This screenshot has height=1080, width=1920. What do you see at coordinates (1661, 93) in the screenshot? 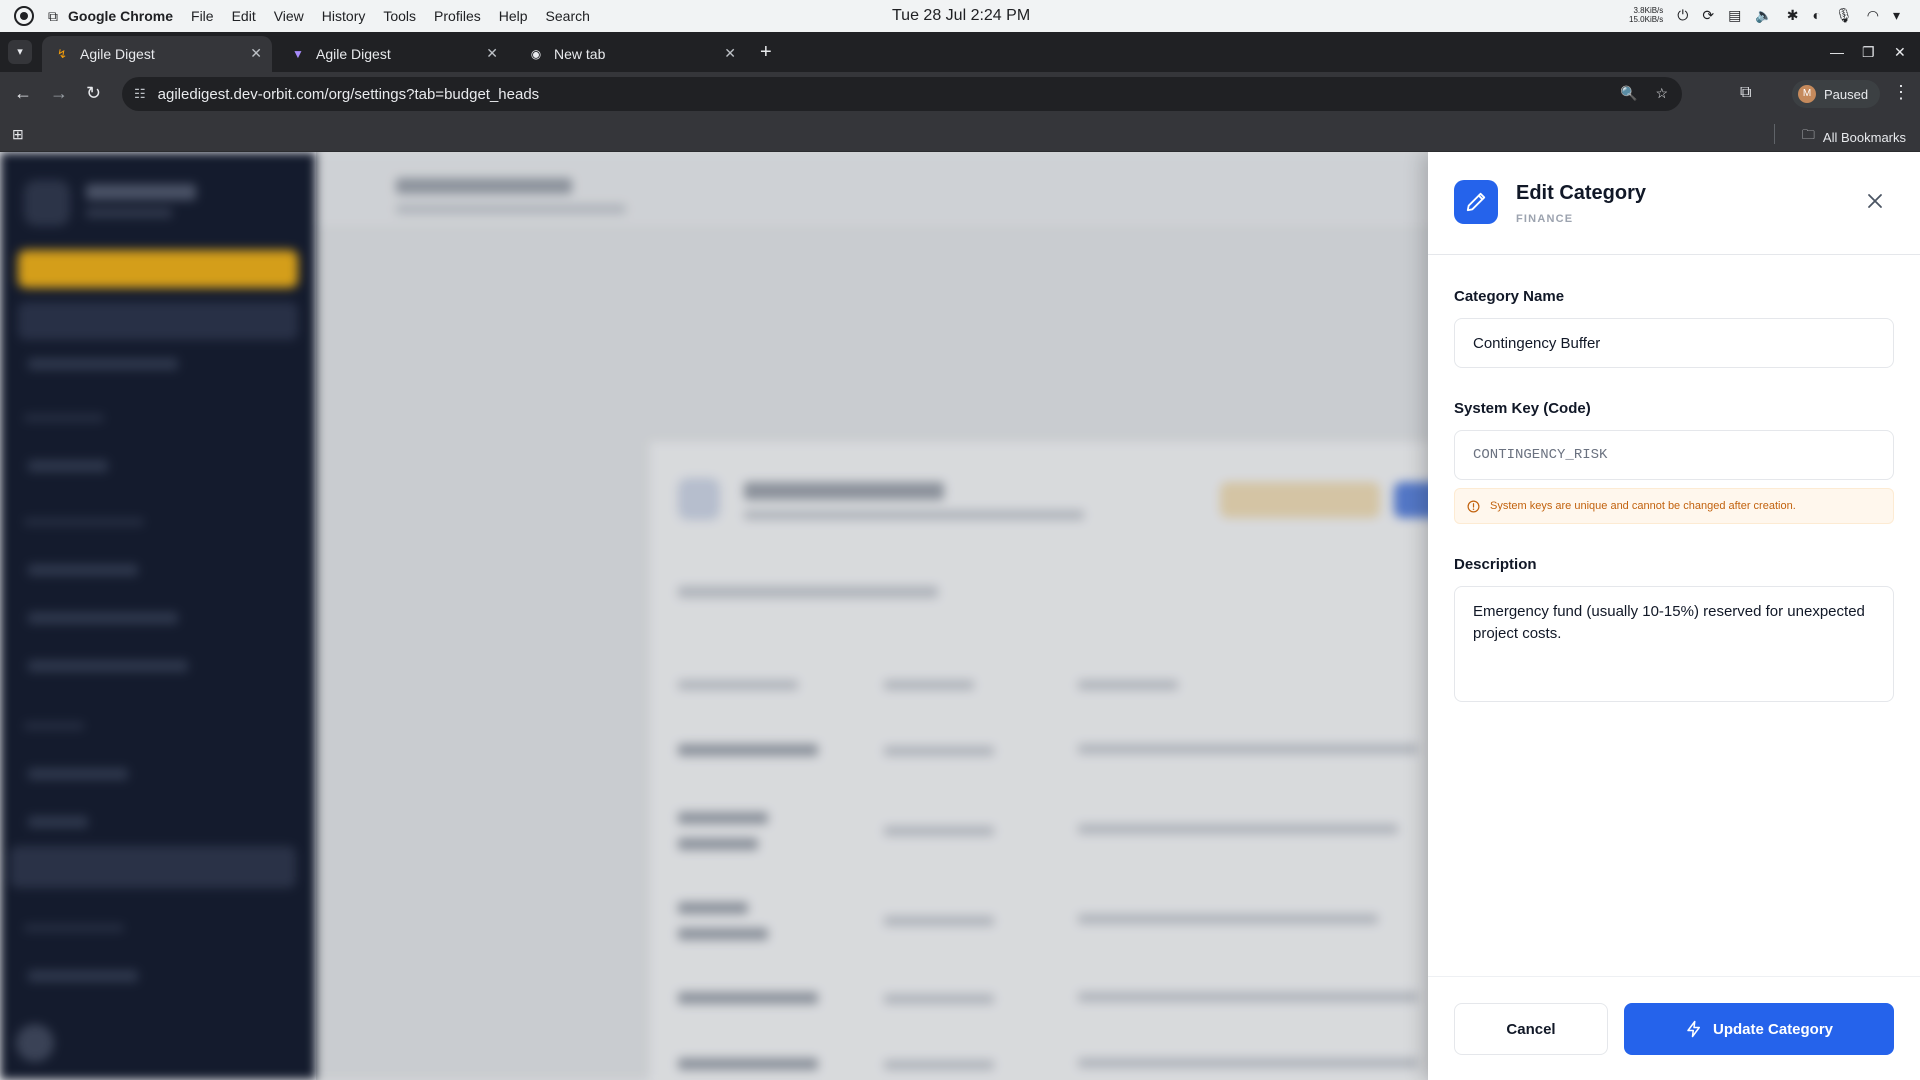
I see `bookmark-star-icon: ☆` at bounding box center [1661, 93].